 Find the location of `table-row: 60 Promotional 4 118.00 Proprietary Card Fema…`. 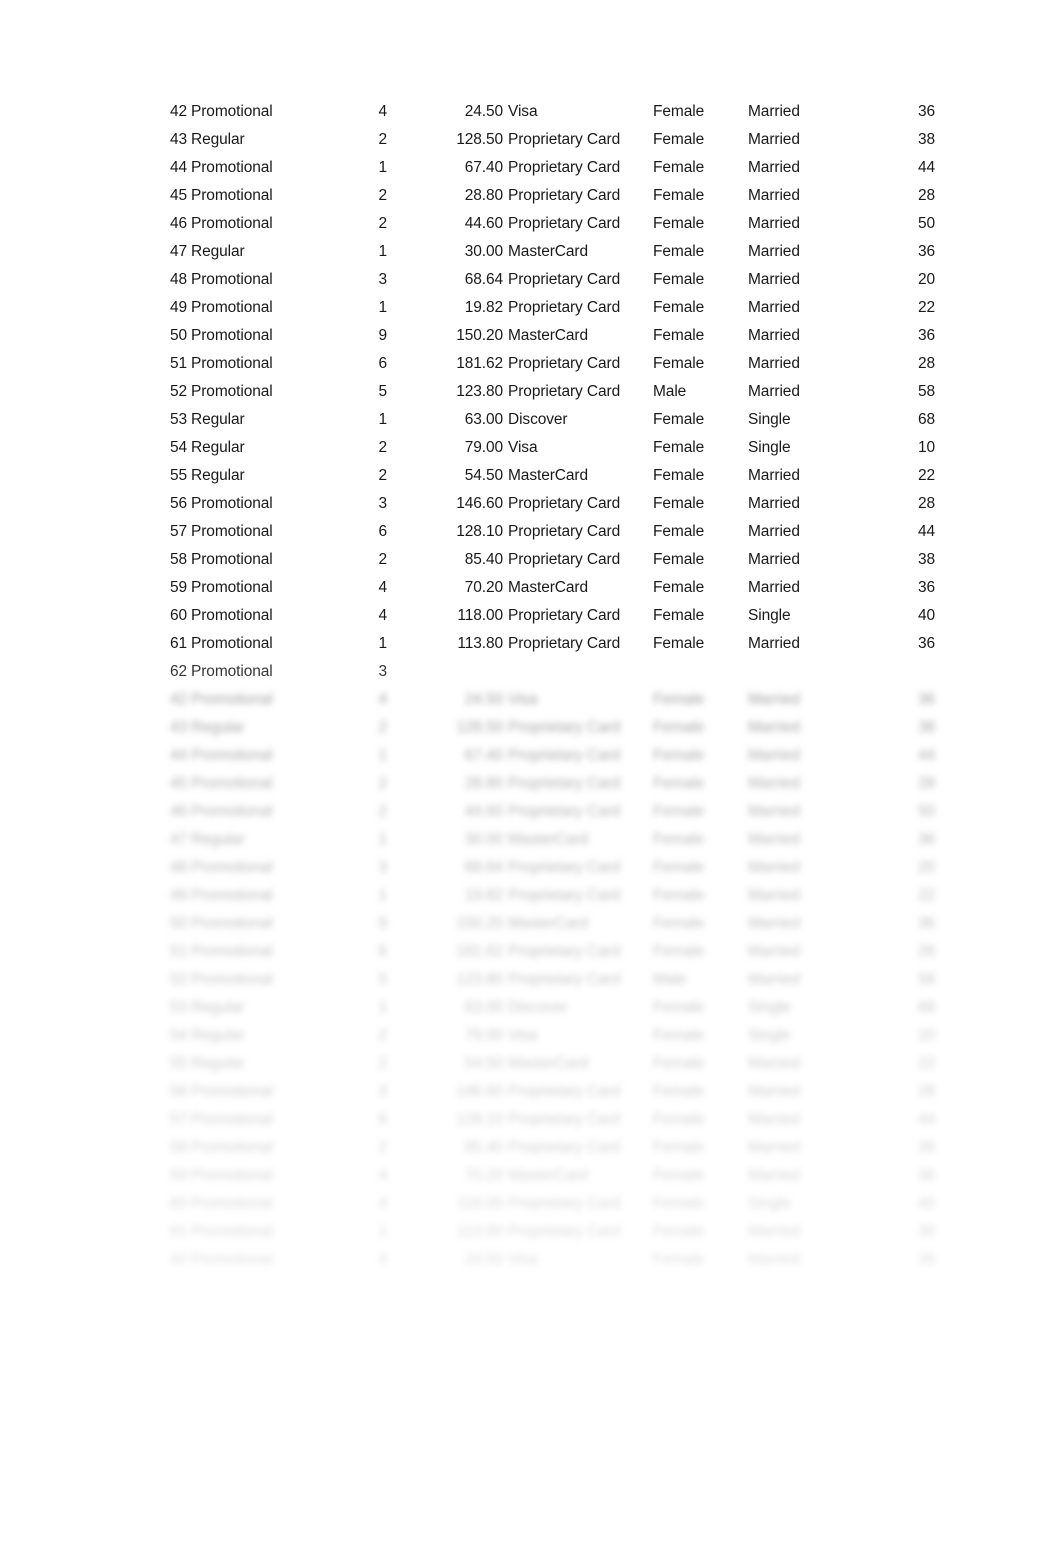

table-row: 60 Promotional 4 118.00 Proprietary Card Fema… is located at coordinates (531, 1204).